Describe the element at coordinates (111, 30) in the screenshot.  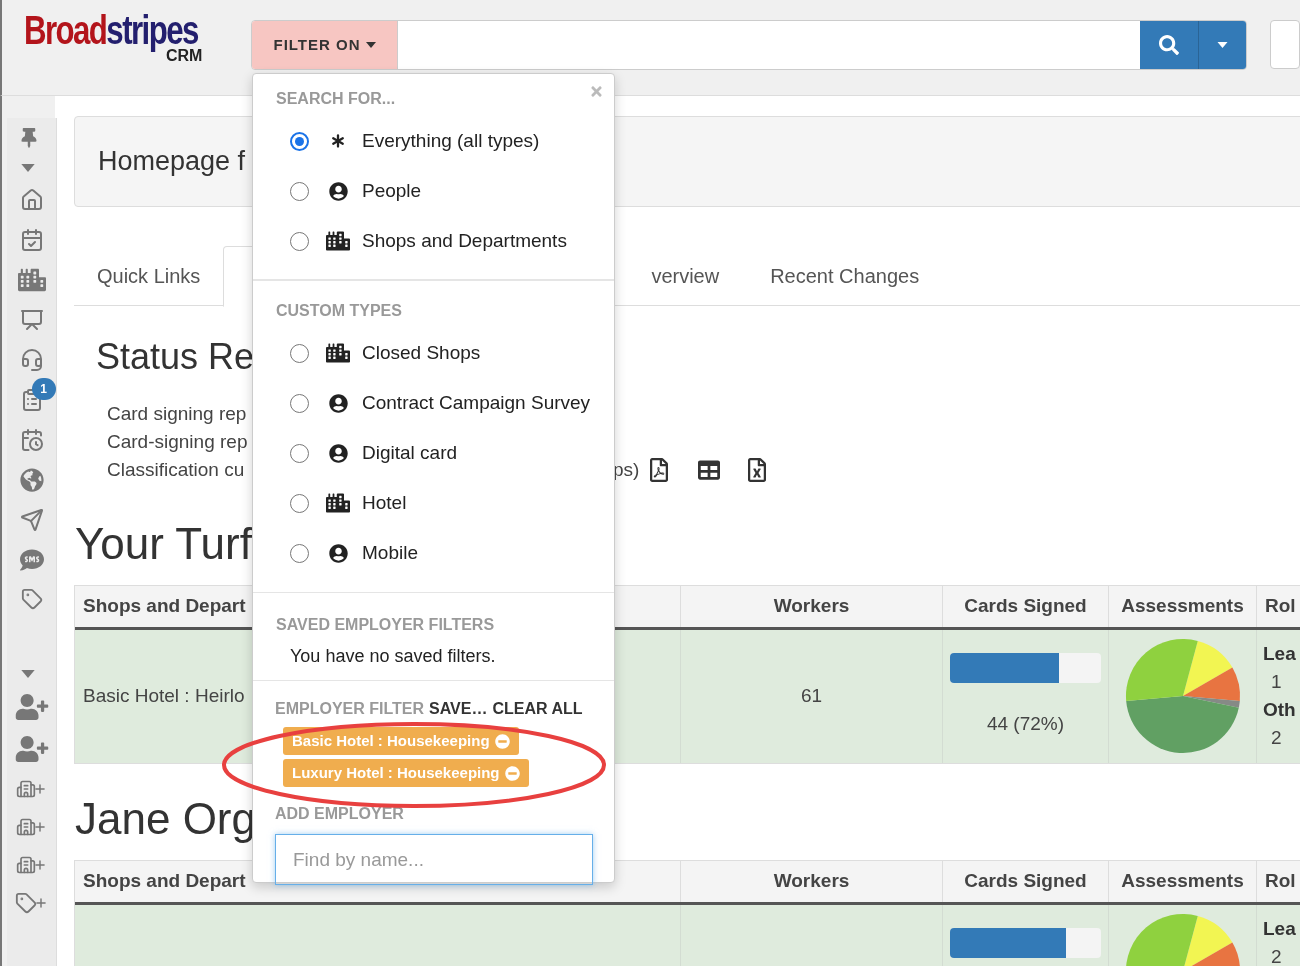
I see `logo-text: Broadstripes` at that location.